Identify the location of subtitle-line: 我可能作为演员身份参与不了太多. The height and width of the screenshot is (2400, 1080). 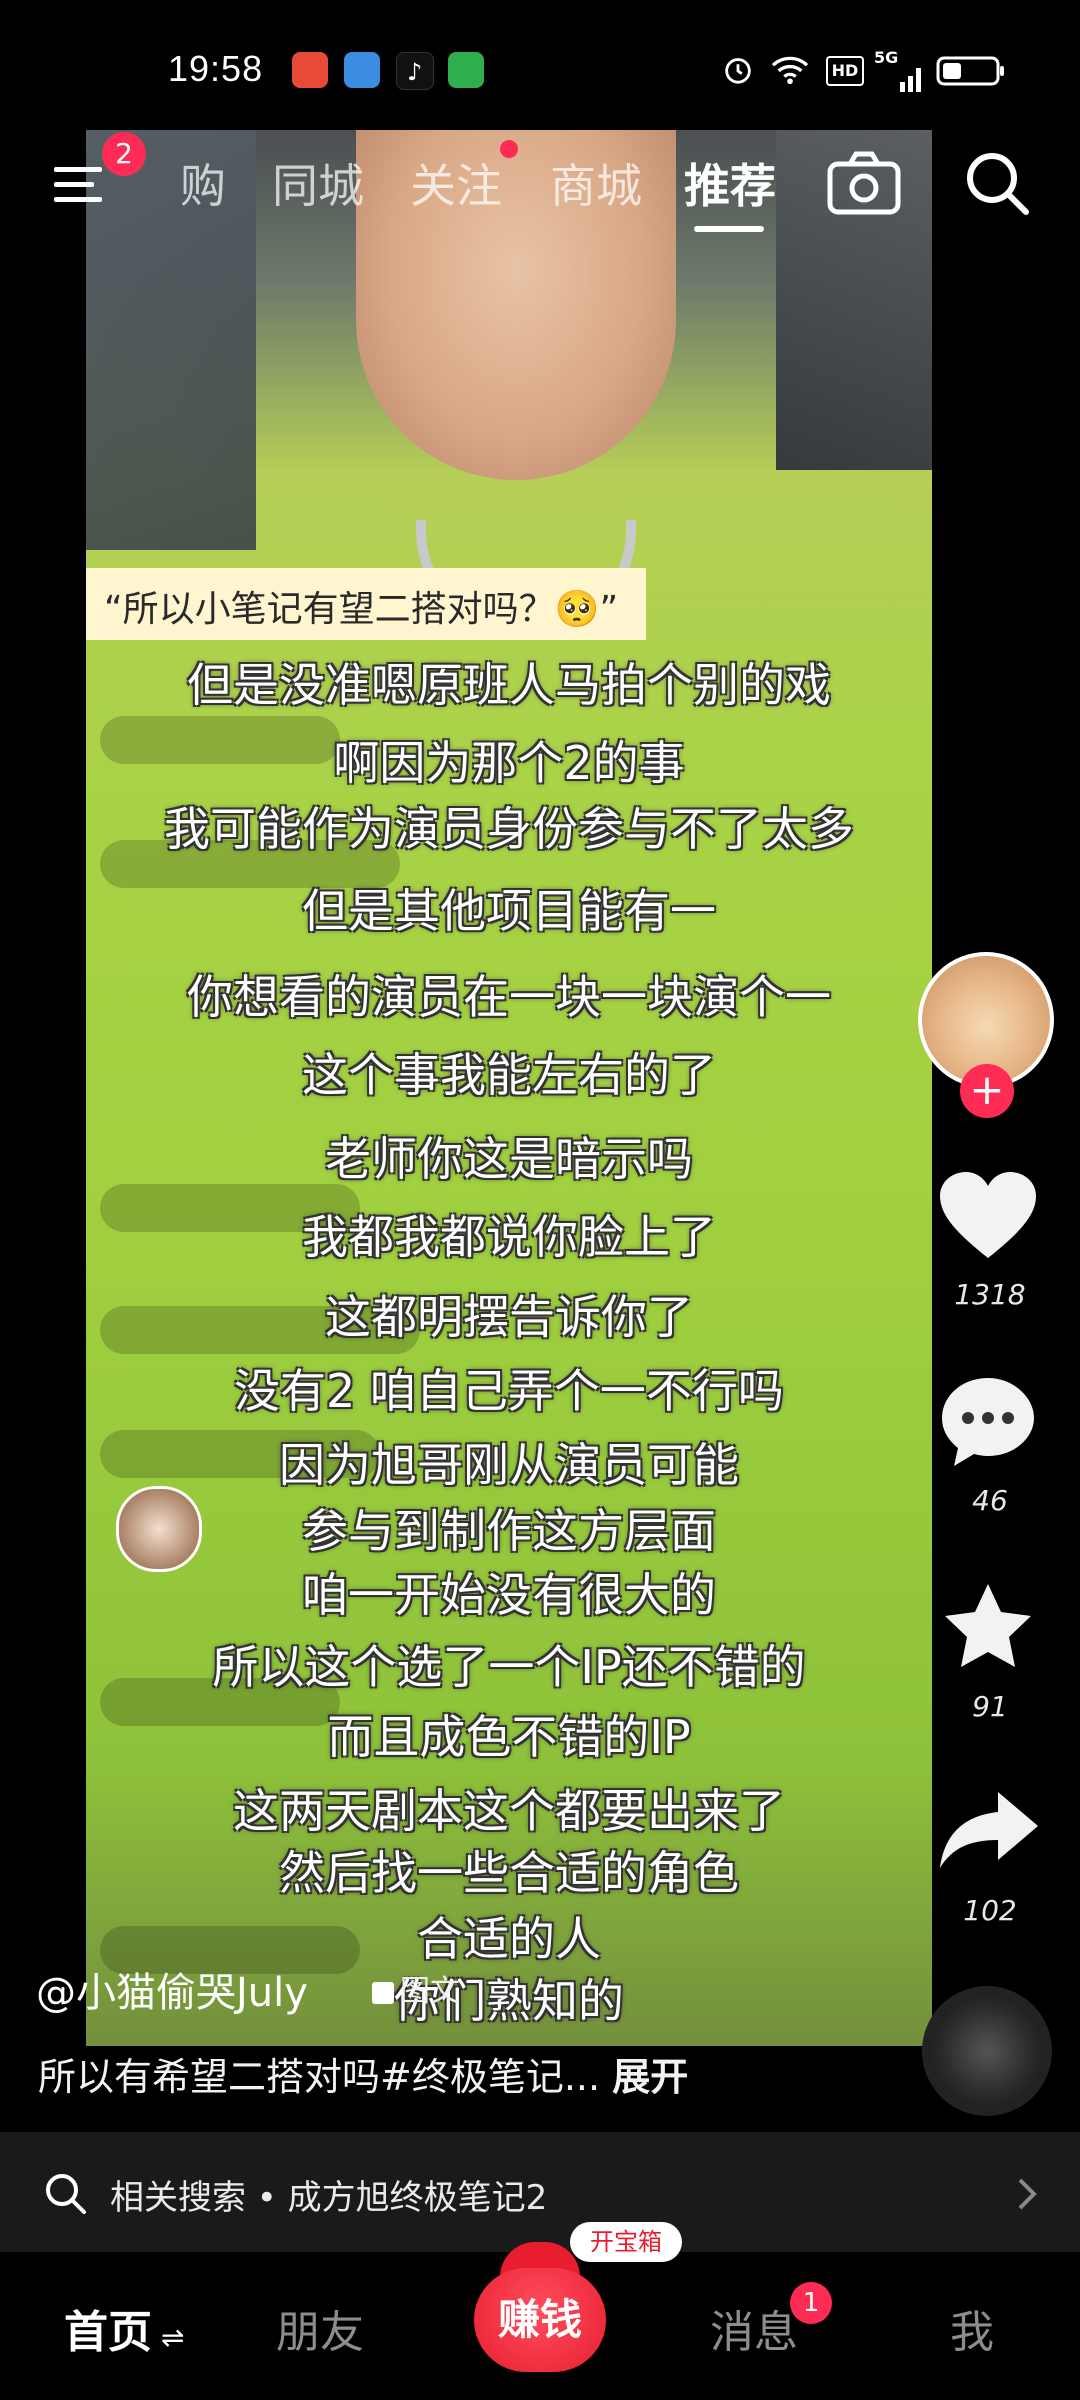
(509, 829).